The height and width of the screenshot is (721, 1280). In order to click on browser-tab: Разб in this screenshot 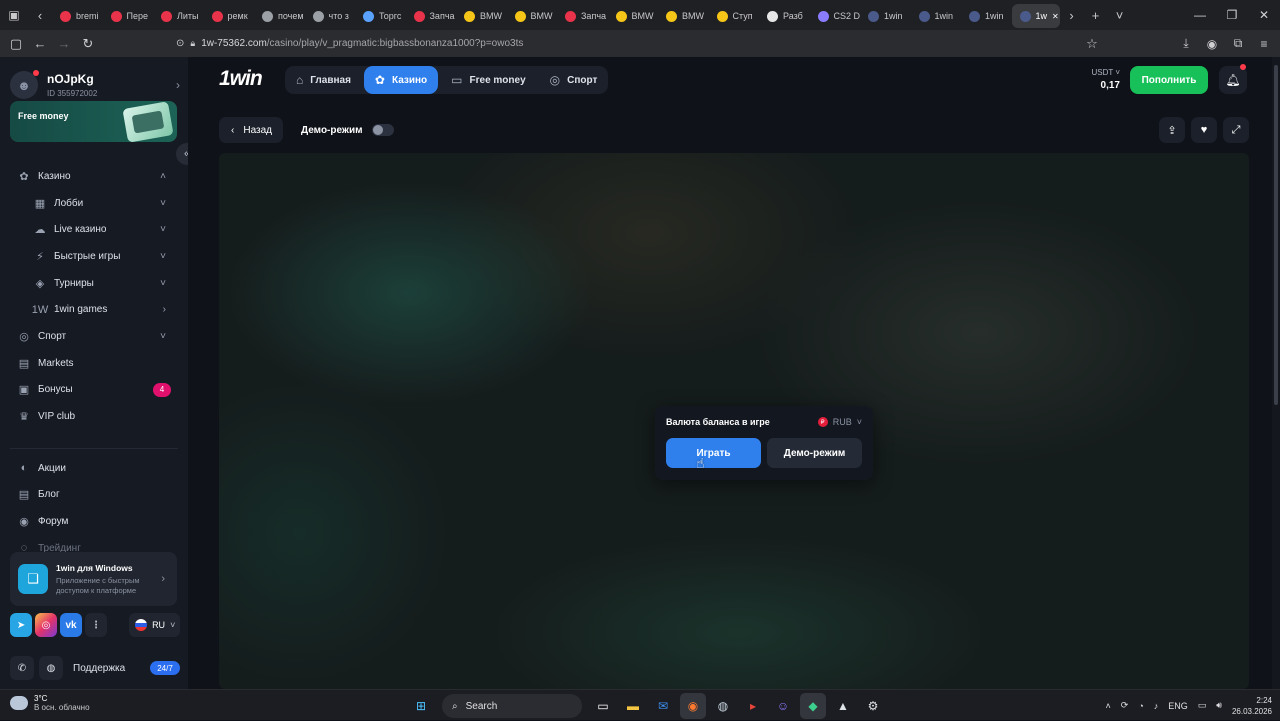, I will do `click(784, 16)`.